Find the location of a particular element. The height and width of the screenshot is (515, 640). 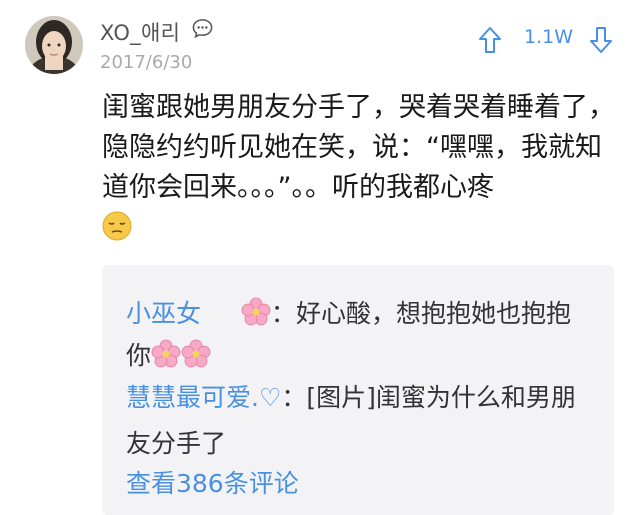

comment-2-text: [图片]闺蜜为什么和男朋 is located at coordinates (441, 397).